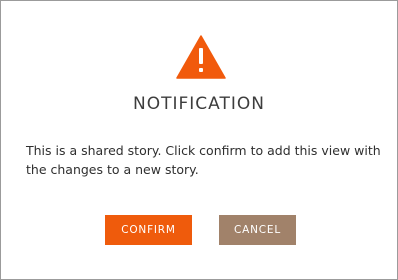  I want to click on cancel-button: CANCEL, so click(257, 230).